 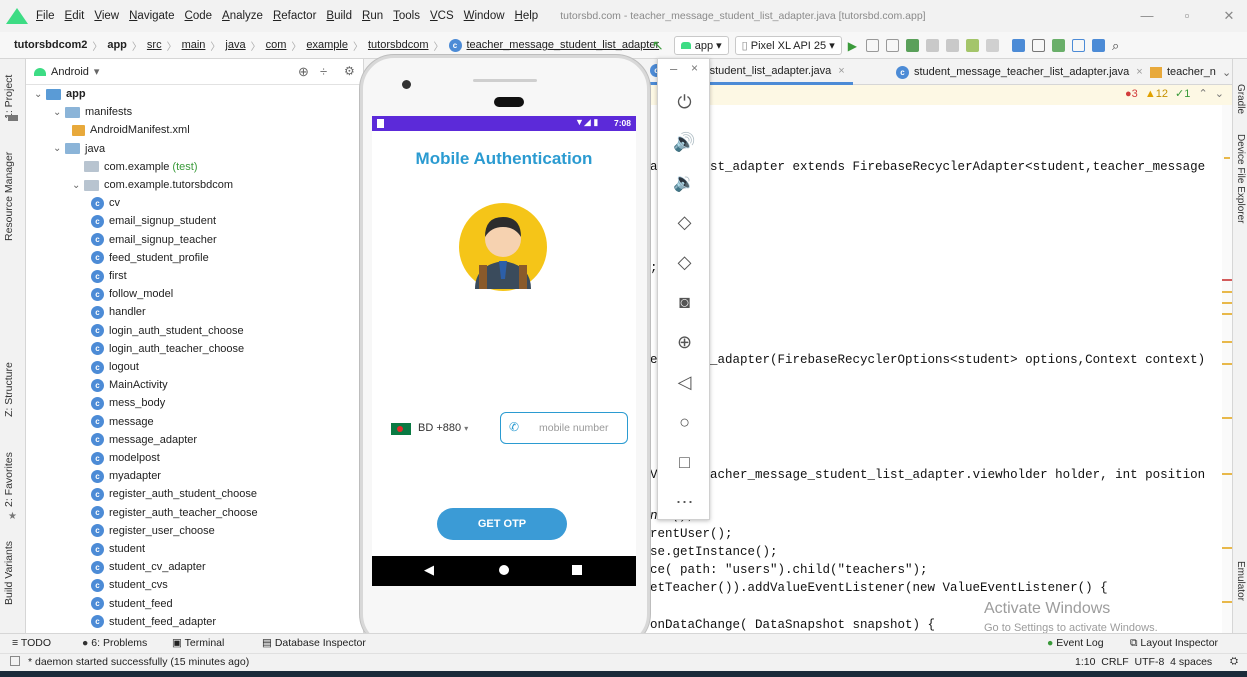 I want to click on indent-setting: 4 spaces, so click(x=1191, y=662).